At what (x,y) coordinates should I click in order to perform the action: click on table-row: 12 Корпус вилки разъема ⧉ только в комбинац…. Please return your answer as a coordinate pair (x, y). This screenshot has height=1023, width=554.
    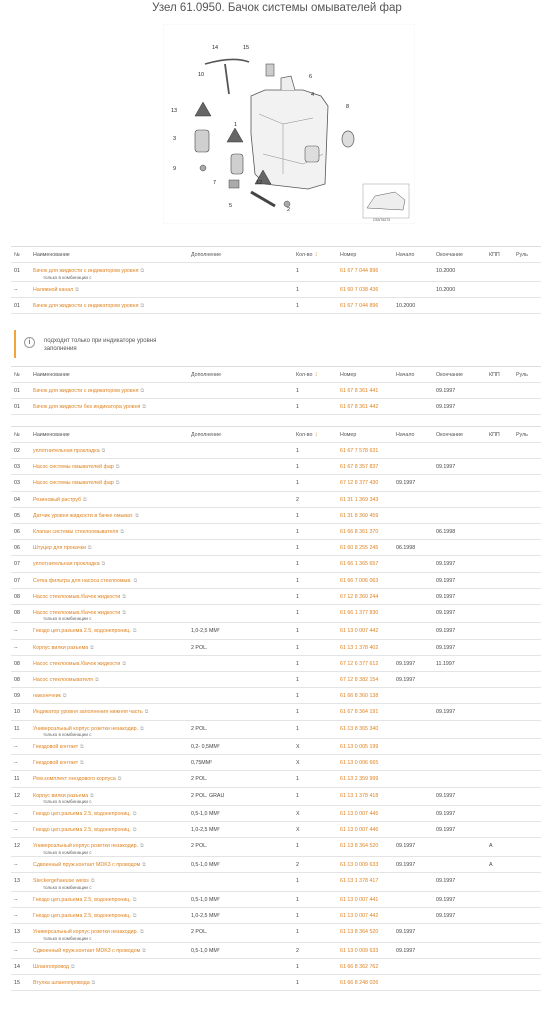
    Looking at the image, I should click on (276, 797).